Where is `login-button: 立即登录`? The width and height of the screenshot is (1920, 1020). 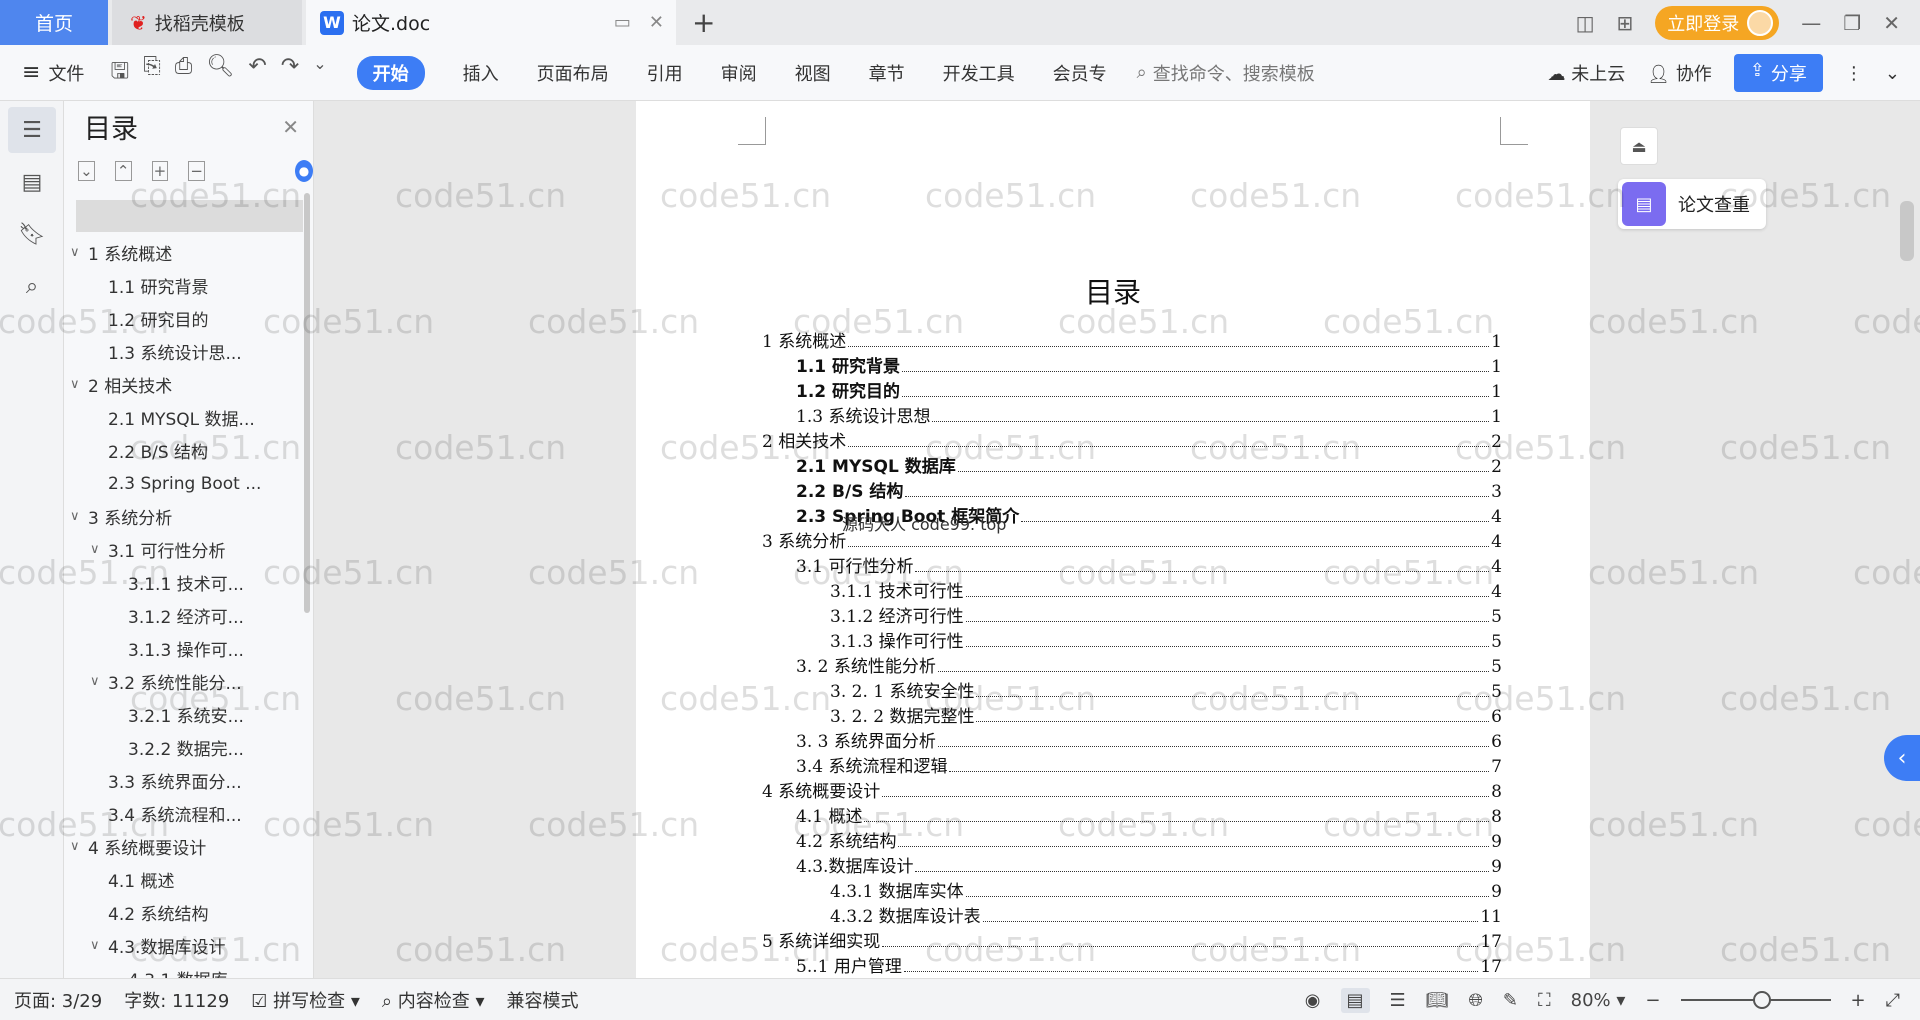 login-button: 立即登录 is located at coordinates (1717, 22).